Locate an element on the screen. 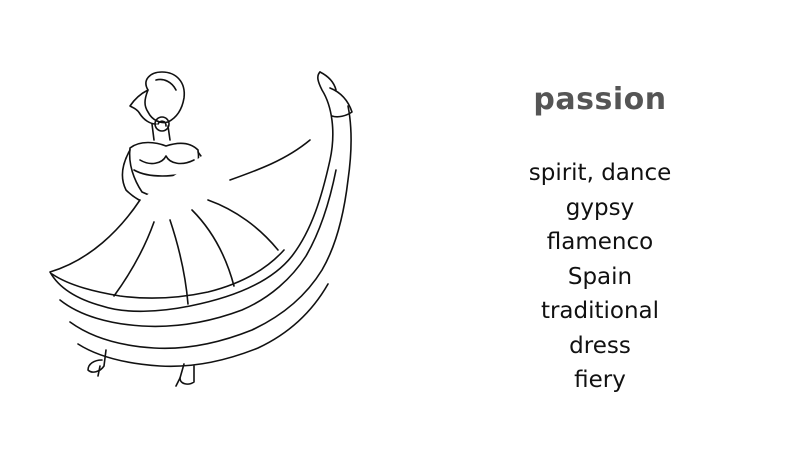 This screenshot has height=457, width=800. related-word: spirit, dance is located at coordinates (600, 173).